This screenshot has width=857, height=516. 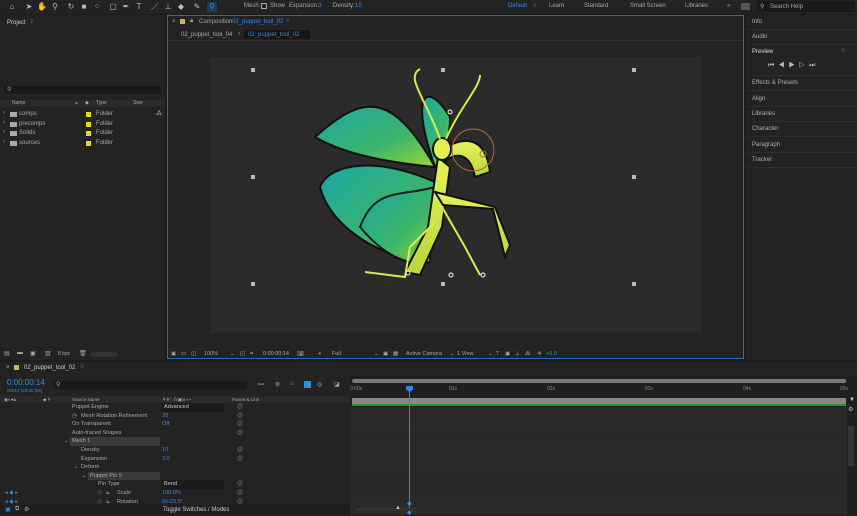 What do you see at coordinates (517, 354) in the screenshot?
I see `timeline-icon: ⊥` at bounding box center [517, 354].